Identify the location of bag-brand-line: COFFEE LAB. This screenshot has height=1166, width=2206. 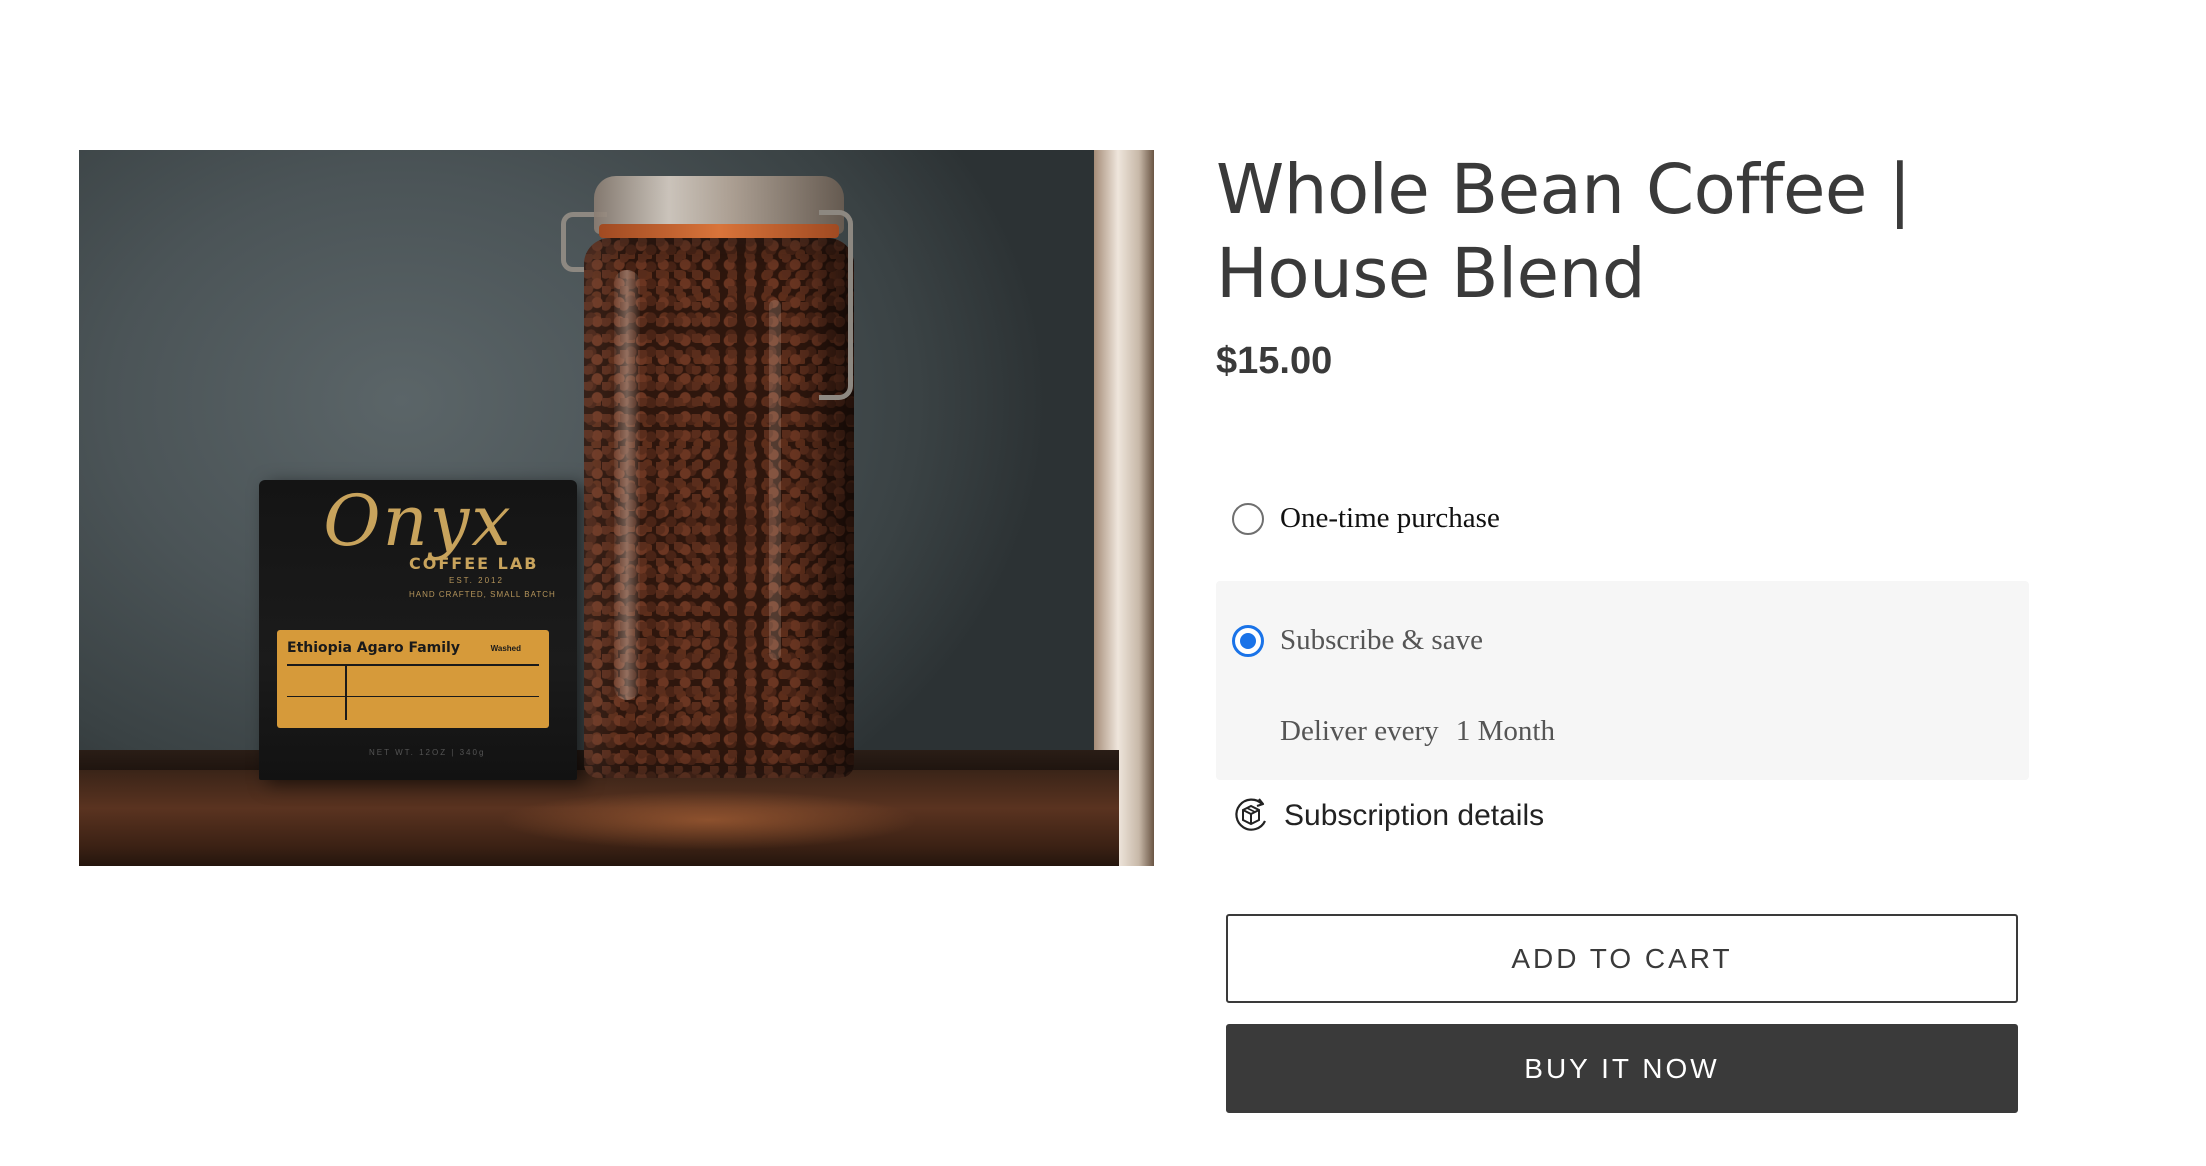
(474, 563).